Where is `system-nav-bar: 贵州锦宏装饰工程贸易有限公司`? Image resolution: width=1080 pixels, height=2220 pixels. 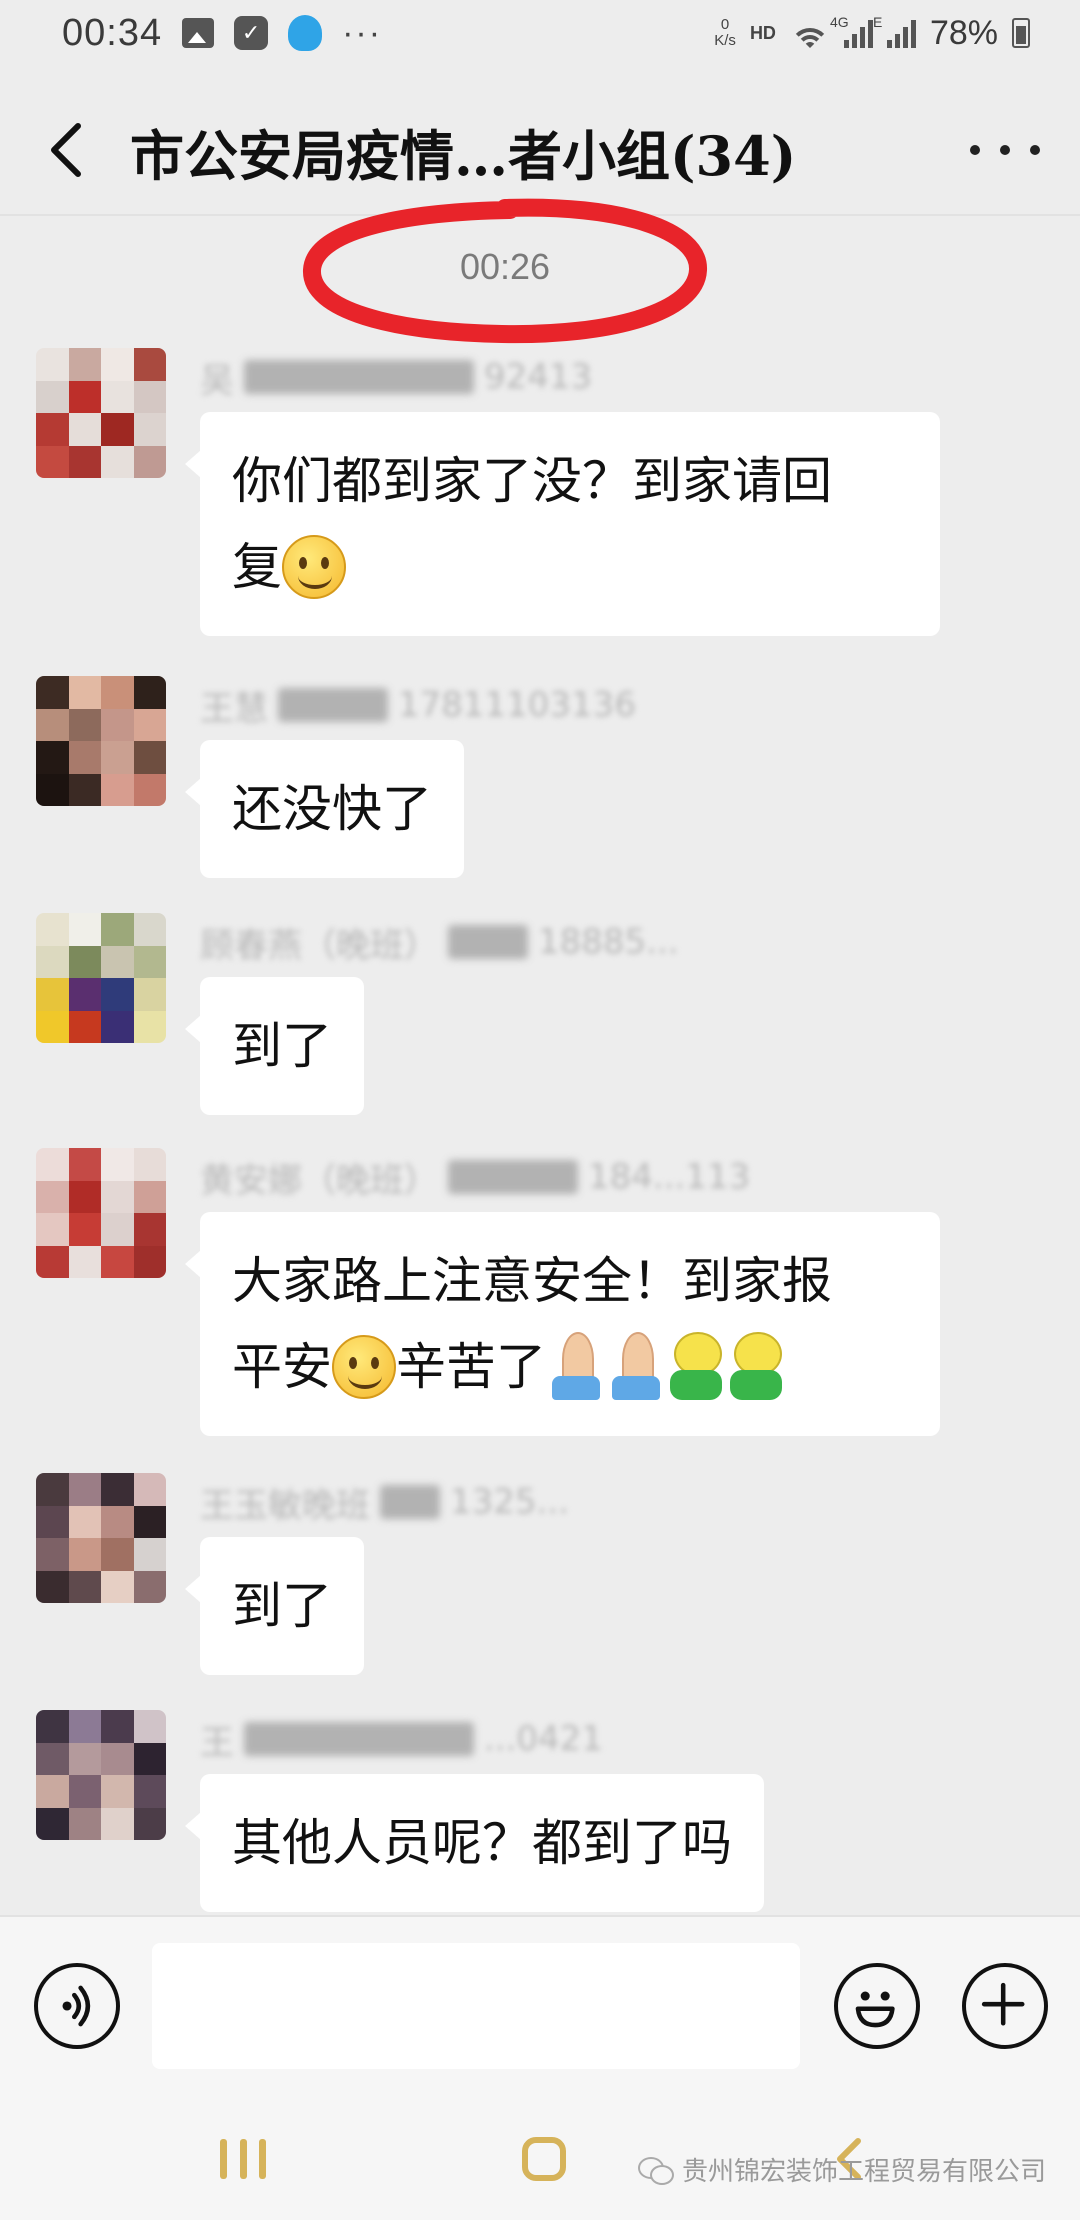 system-nav-bar: 贵州锦宏装饰工程贸易有限公司 is located at coordinates (540, 2157).